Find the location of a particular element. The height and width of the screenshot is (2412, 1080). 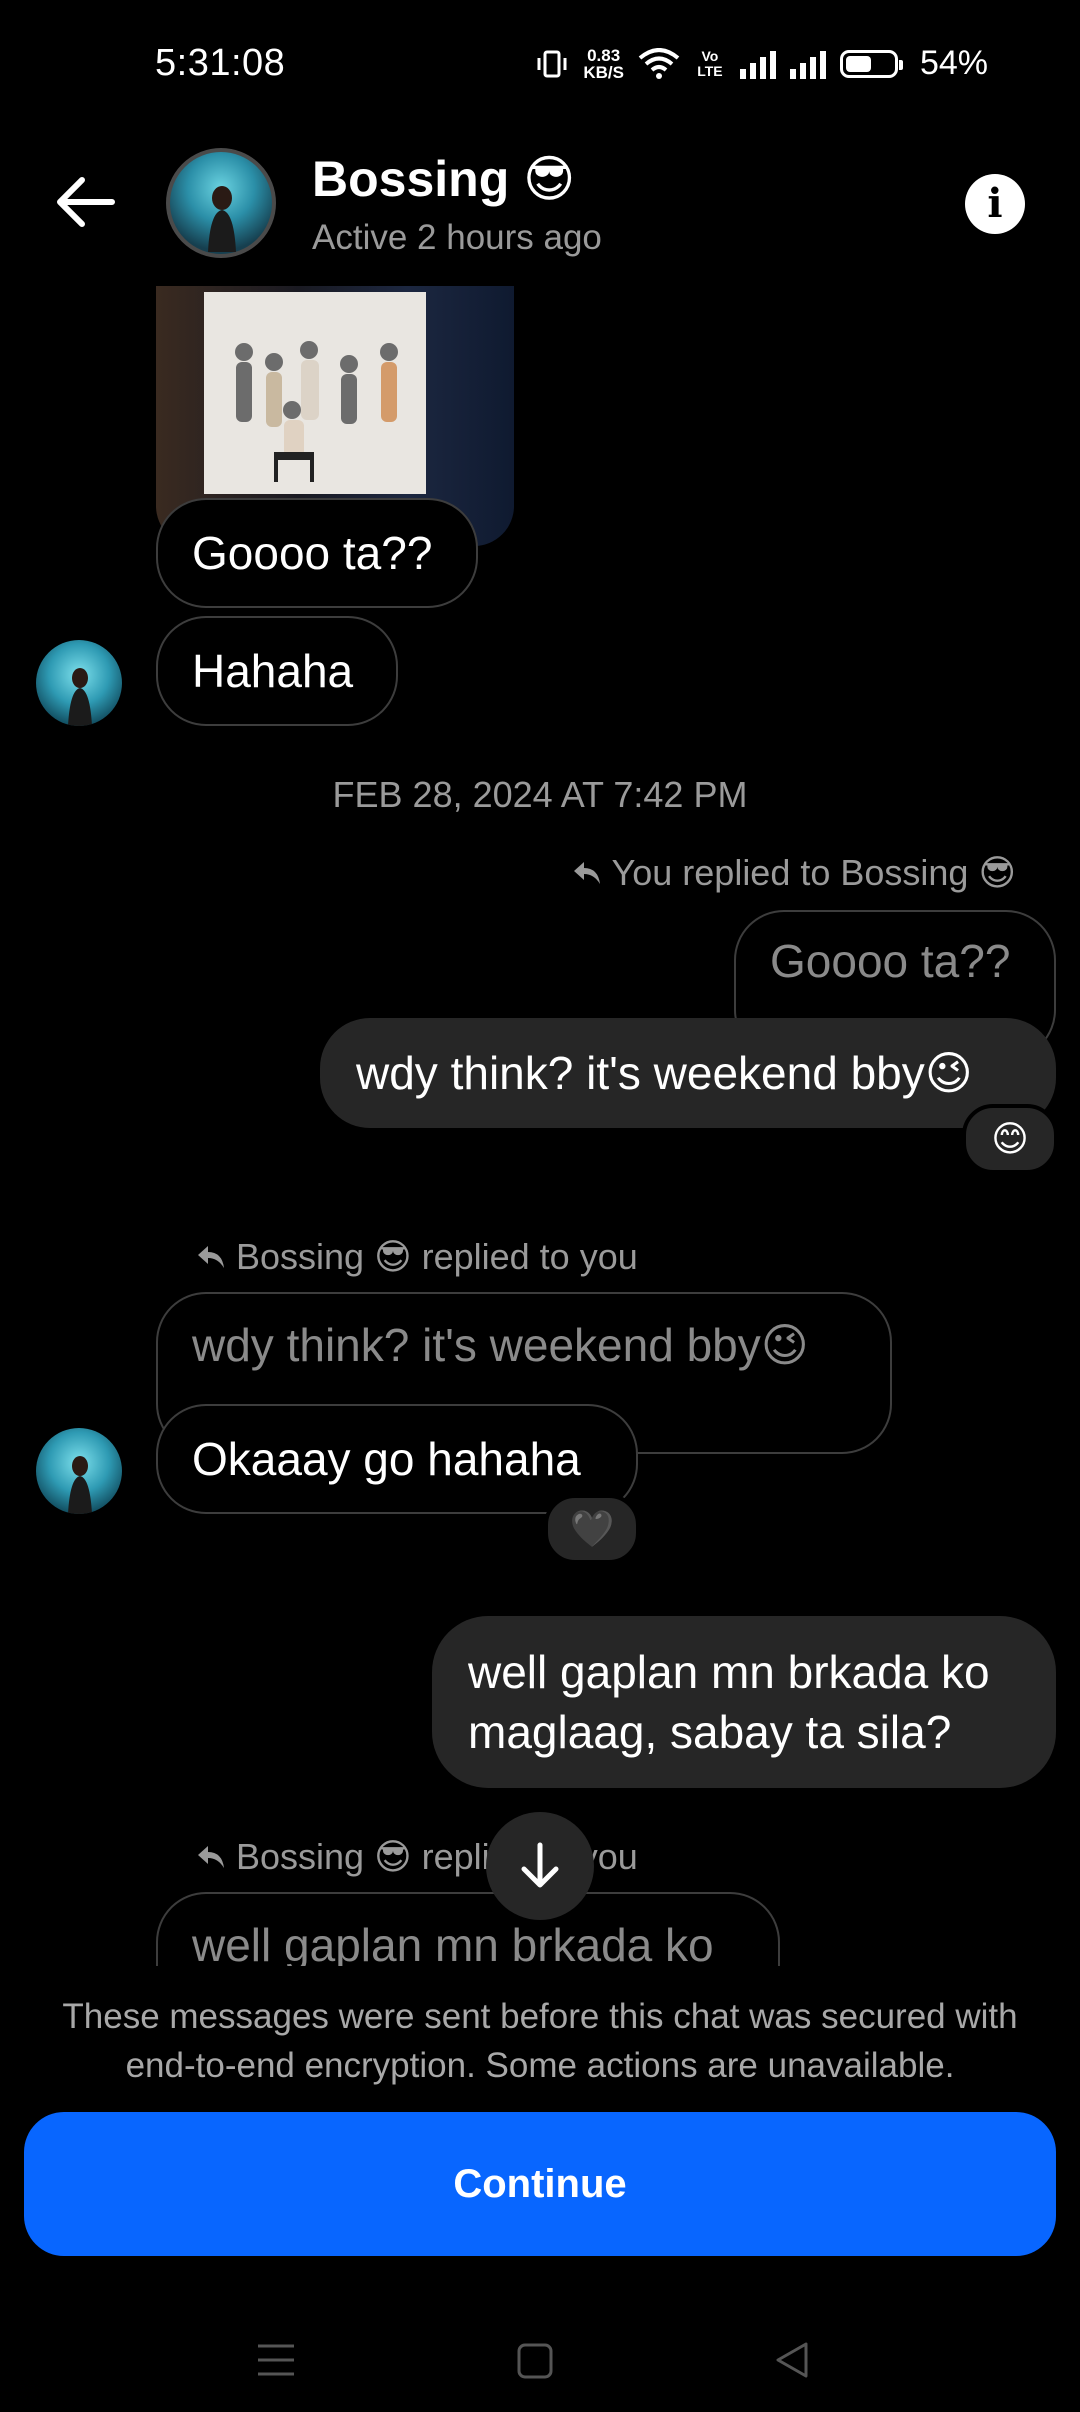

signal-2-icon is located at coordinates (807, 64).